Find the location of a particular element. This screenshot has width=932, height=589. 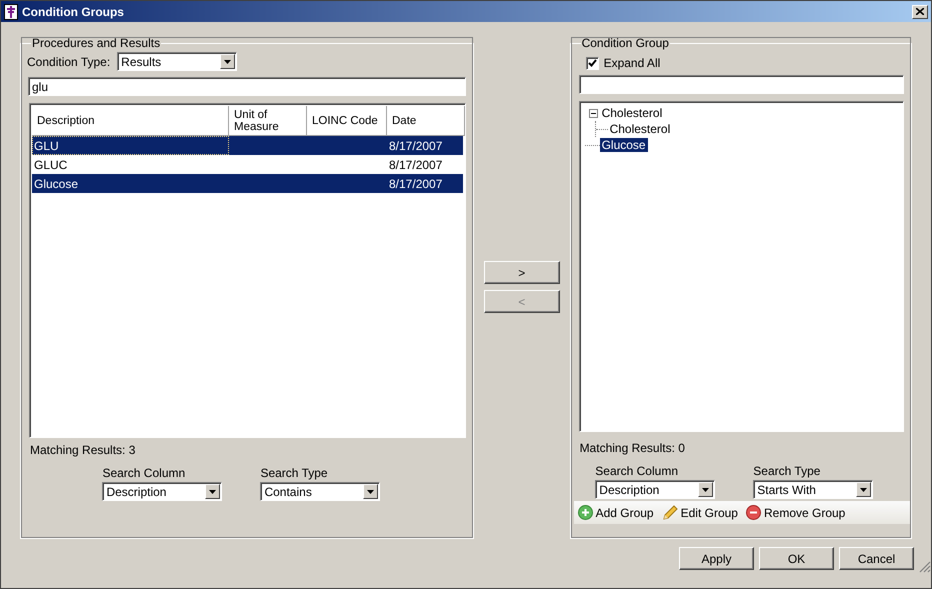

table-row: Glucose 8/17/2007 is located at coordinates (247, 183).